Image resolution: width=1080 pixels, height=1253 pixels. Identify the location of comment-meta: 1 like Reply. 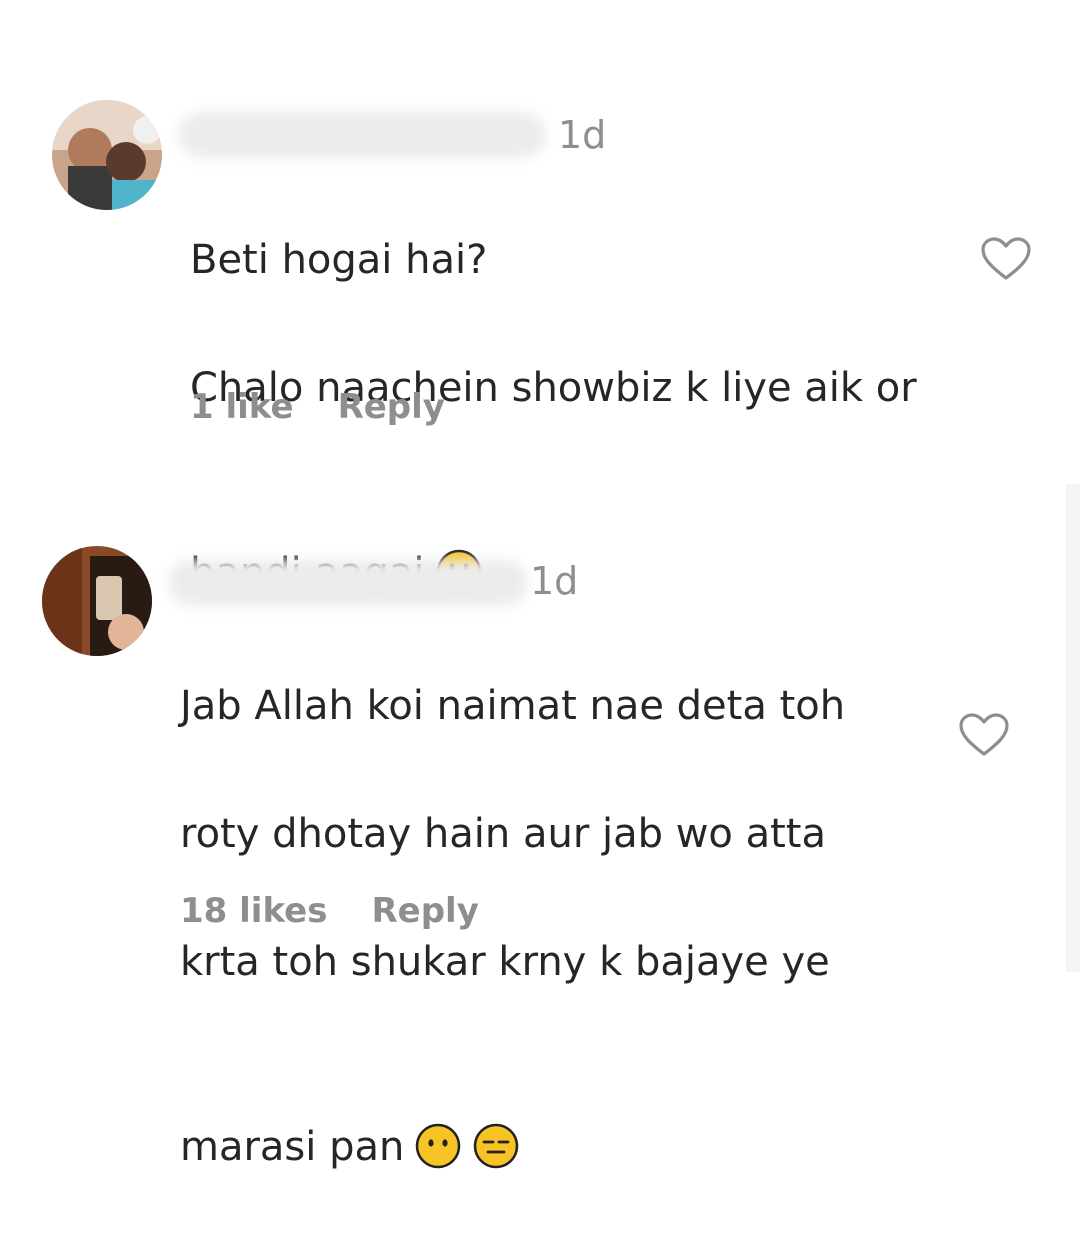
(317, 407).